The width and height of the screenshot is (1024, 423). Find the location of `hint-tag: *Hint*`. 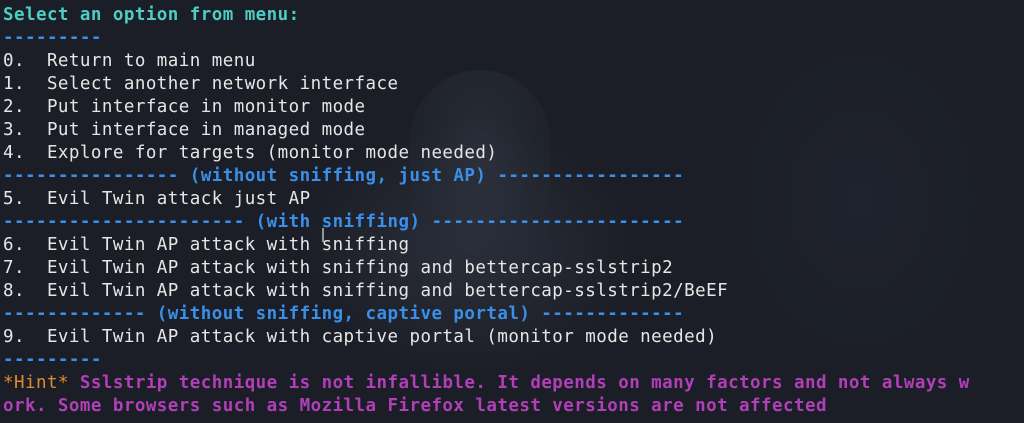

hint-tag: *Hint* is located at coordinates (36, 383).